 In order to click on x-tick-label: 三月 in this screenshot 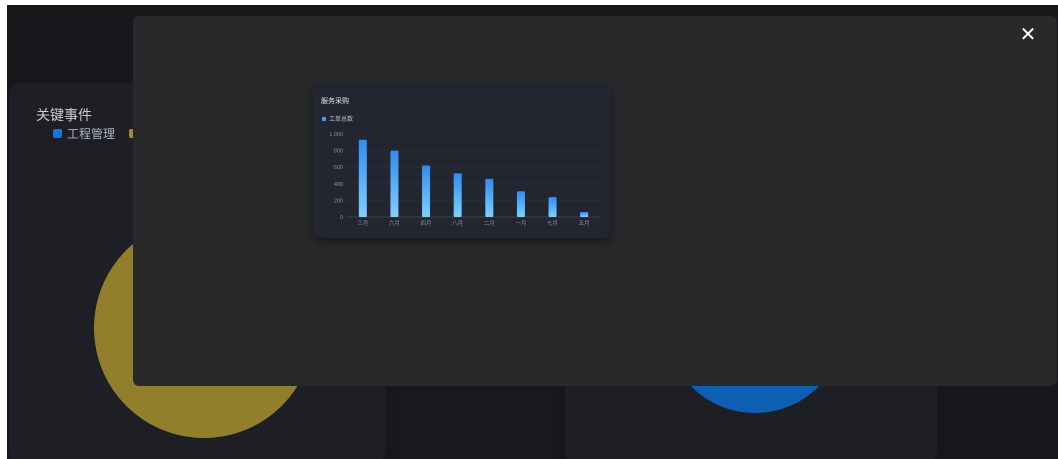, I will do `click(362, 223)`.